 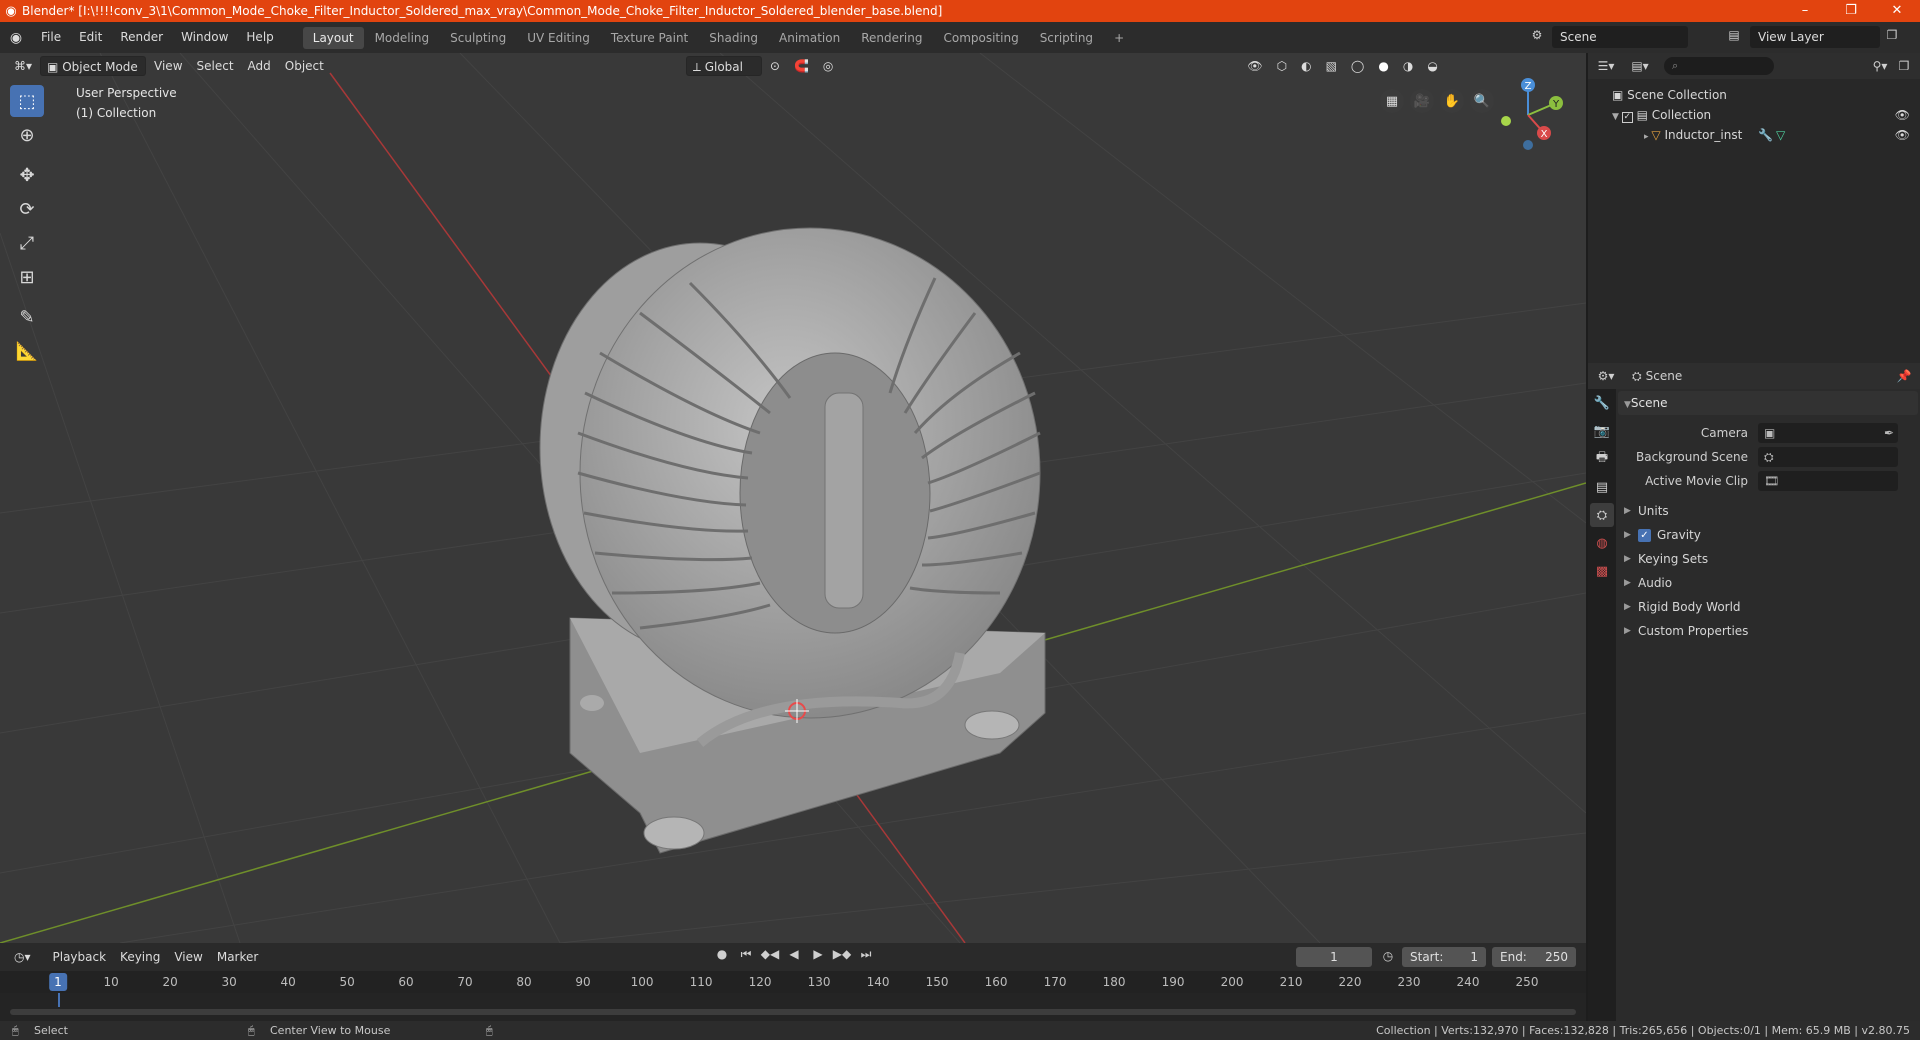 I want to click on outliner-search-input: ⌕, so click(x=1719, y=66).